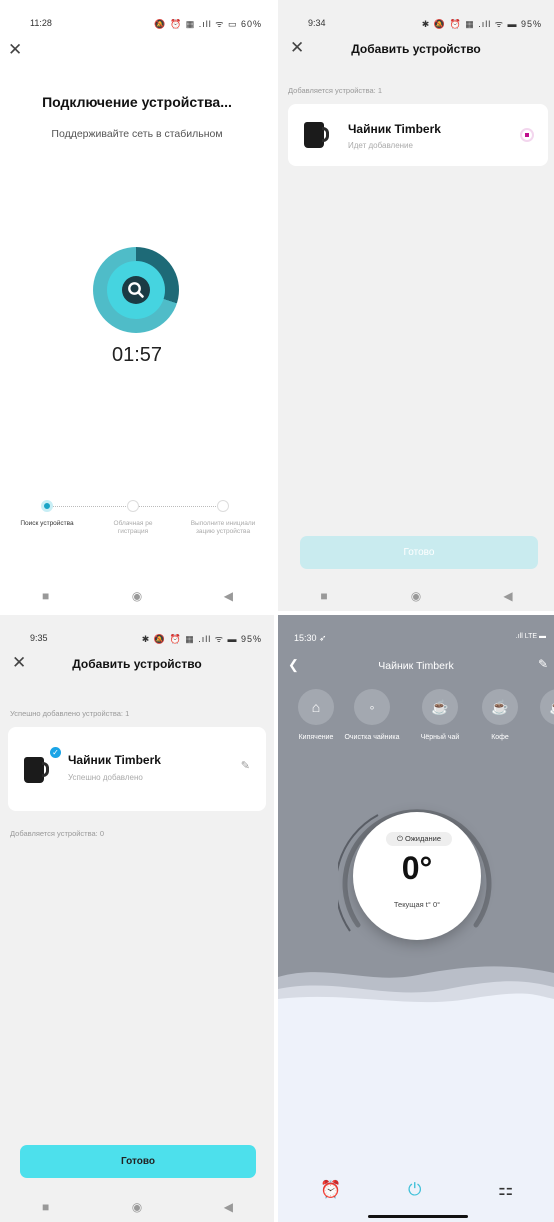 The height and width of the screenshot is (1222, 554). What do you see at coordinates (310, 638) in the screenshot?
I see `status-time: 15:30 ➶` at bounding box center [310, 638].